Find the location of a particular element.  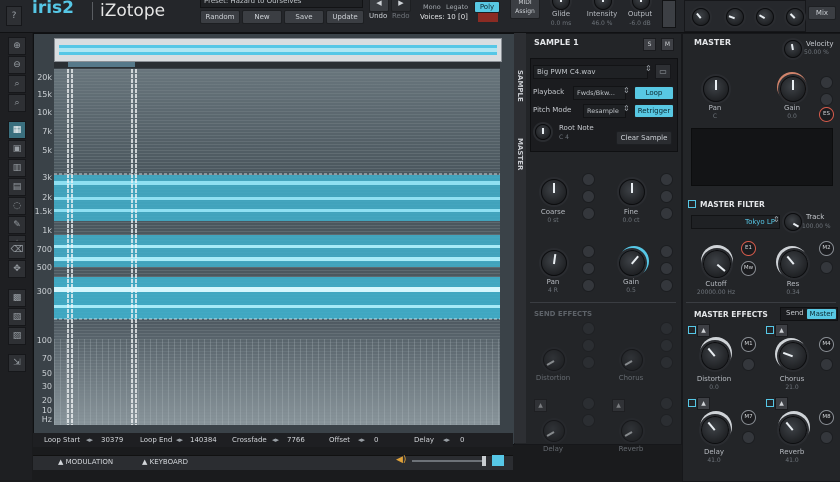

zoom-reset-icon: ⌕ is located at coordinates (17, 103).